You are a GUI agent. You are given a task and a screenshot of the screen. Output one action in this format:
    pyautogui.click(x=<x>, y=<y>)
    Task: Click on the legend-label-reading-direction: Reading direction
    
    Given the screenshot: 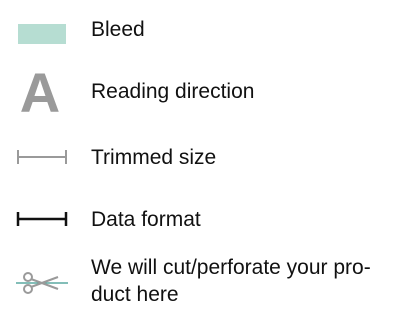 What is the action you would take?
    pyautogui.click(x=173, y=91)
    